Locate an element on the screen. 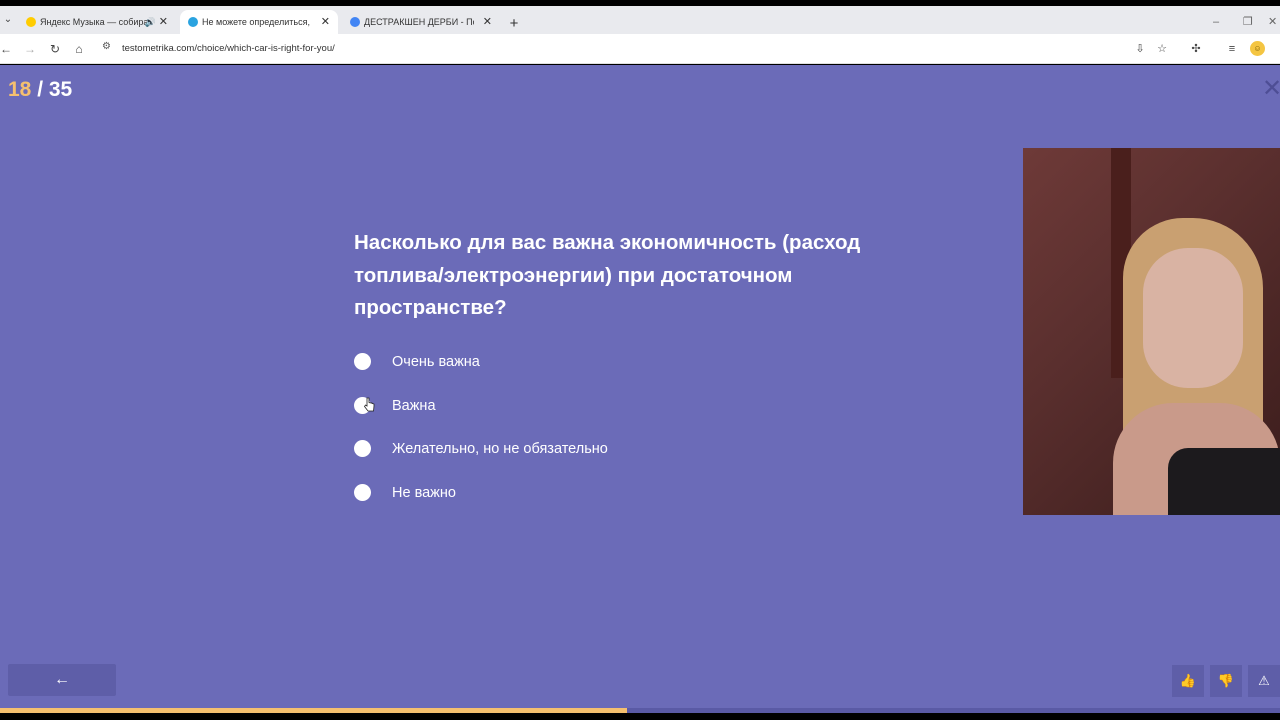 The image size is (1280, 720). answer-option: Очень важна is located at coordinates (554, 369).